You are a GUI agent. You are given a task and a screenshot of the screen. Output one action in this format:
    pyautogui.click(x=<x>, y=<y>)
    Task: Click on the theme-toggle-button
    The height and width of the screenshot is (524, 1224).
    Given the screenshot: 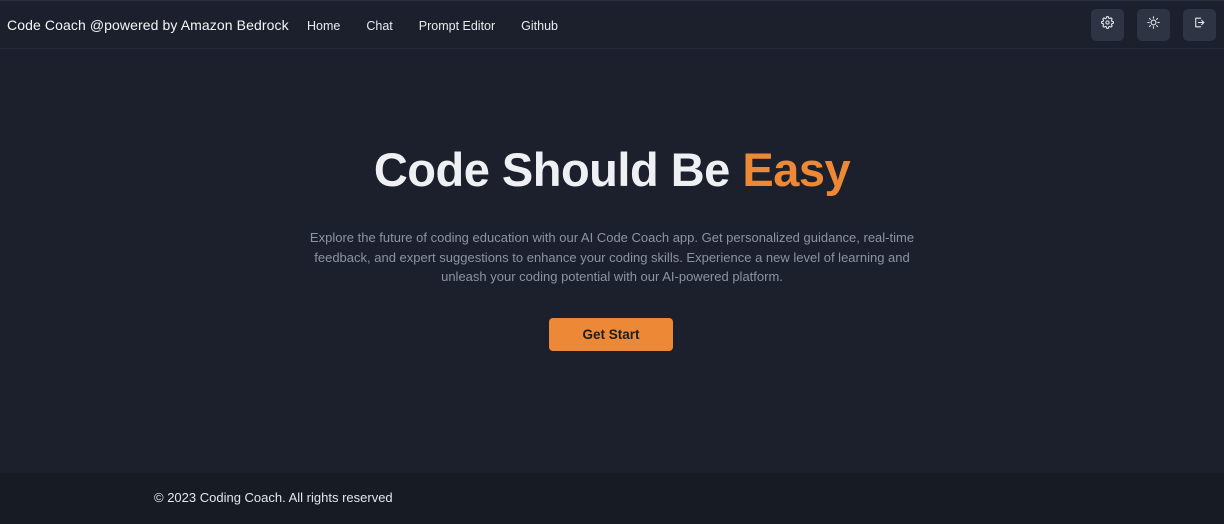 What is the action you would take?
    pyautogui.click(x=1153, y=25)
    